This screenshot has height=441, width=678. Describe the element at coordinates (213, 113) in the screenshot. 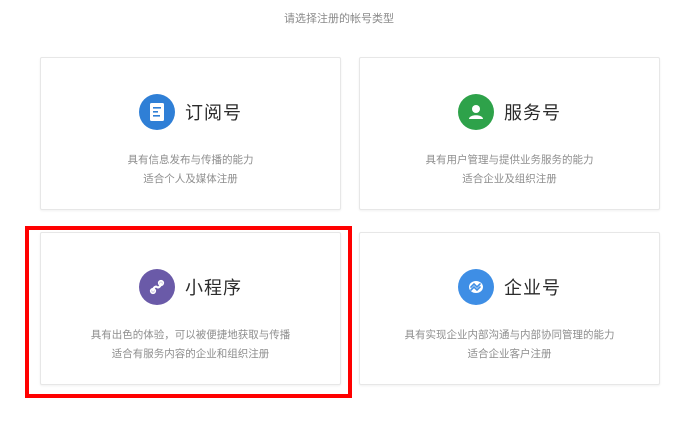

I see `card-title: 订阅号` at that location.